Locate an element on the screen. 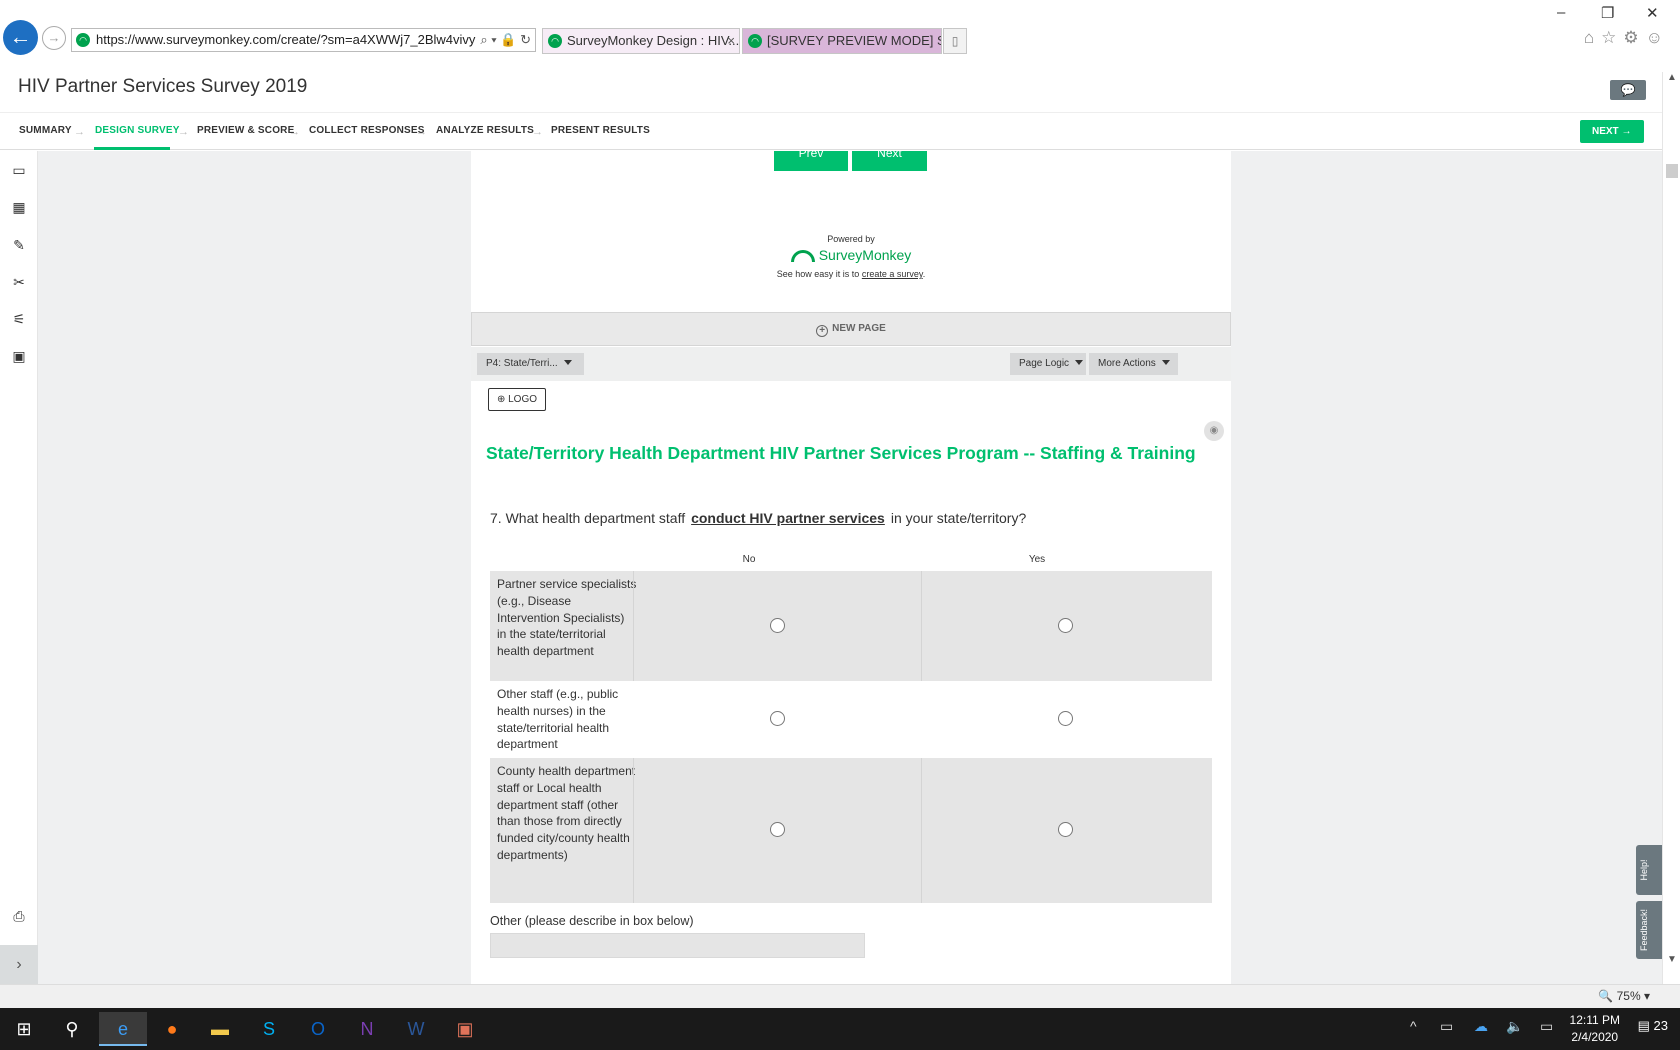 The width and height of the screenshot is (1680, 1050). page-logic-button: Page Logic is located at coordinates (1048, 364).